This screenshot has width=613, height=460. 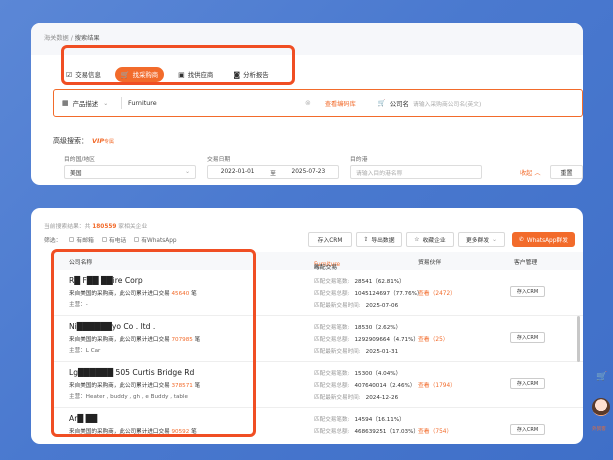 I want to click on mode-tabs: ☑ 交易信息 🛒 找采购商 ▣ 找供应商 ◙ 分析报告, so click(x=171, y=74).